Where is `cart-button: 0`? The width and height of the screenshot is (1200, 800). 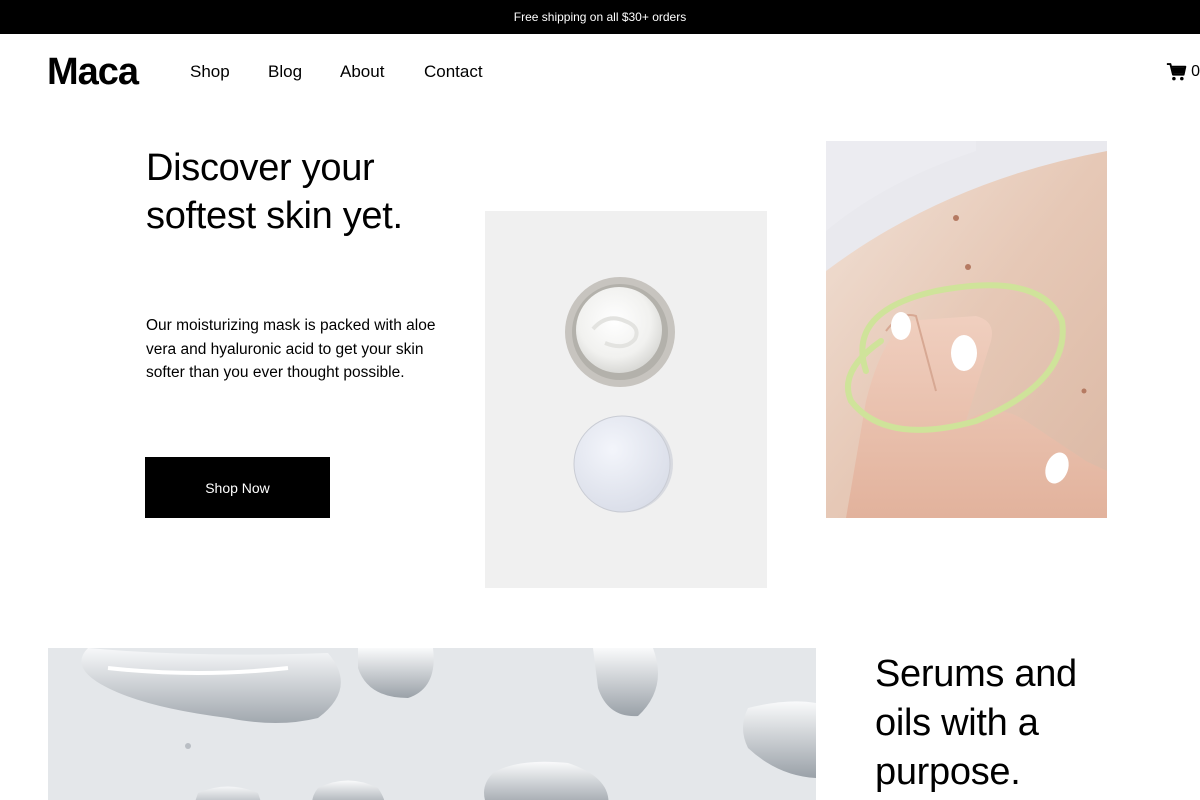 cart-button: 0 is located at coordinates (1183, 72).